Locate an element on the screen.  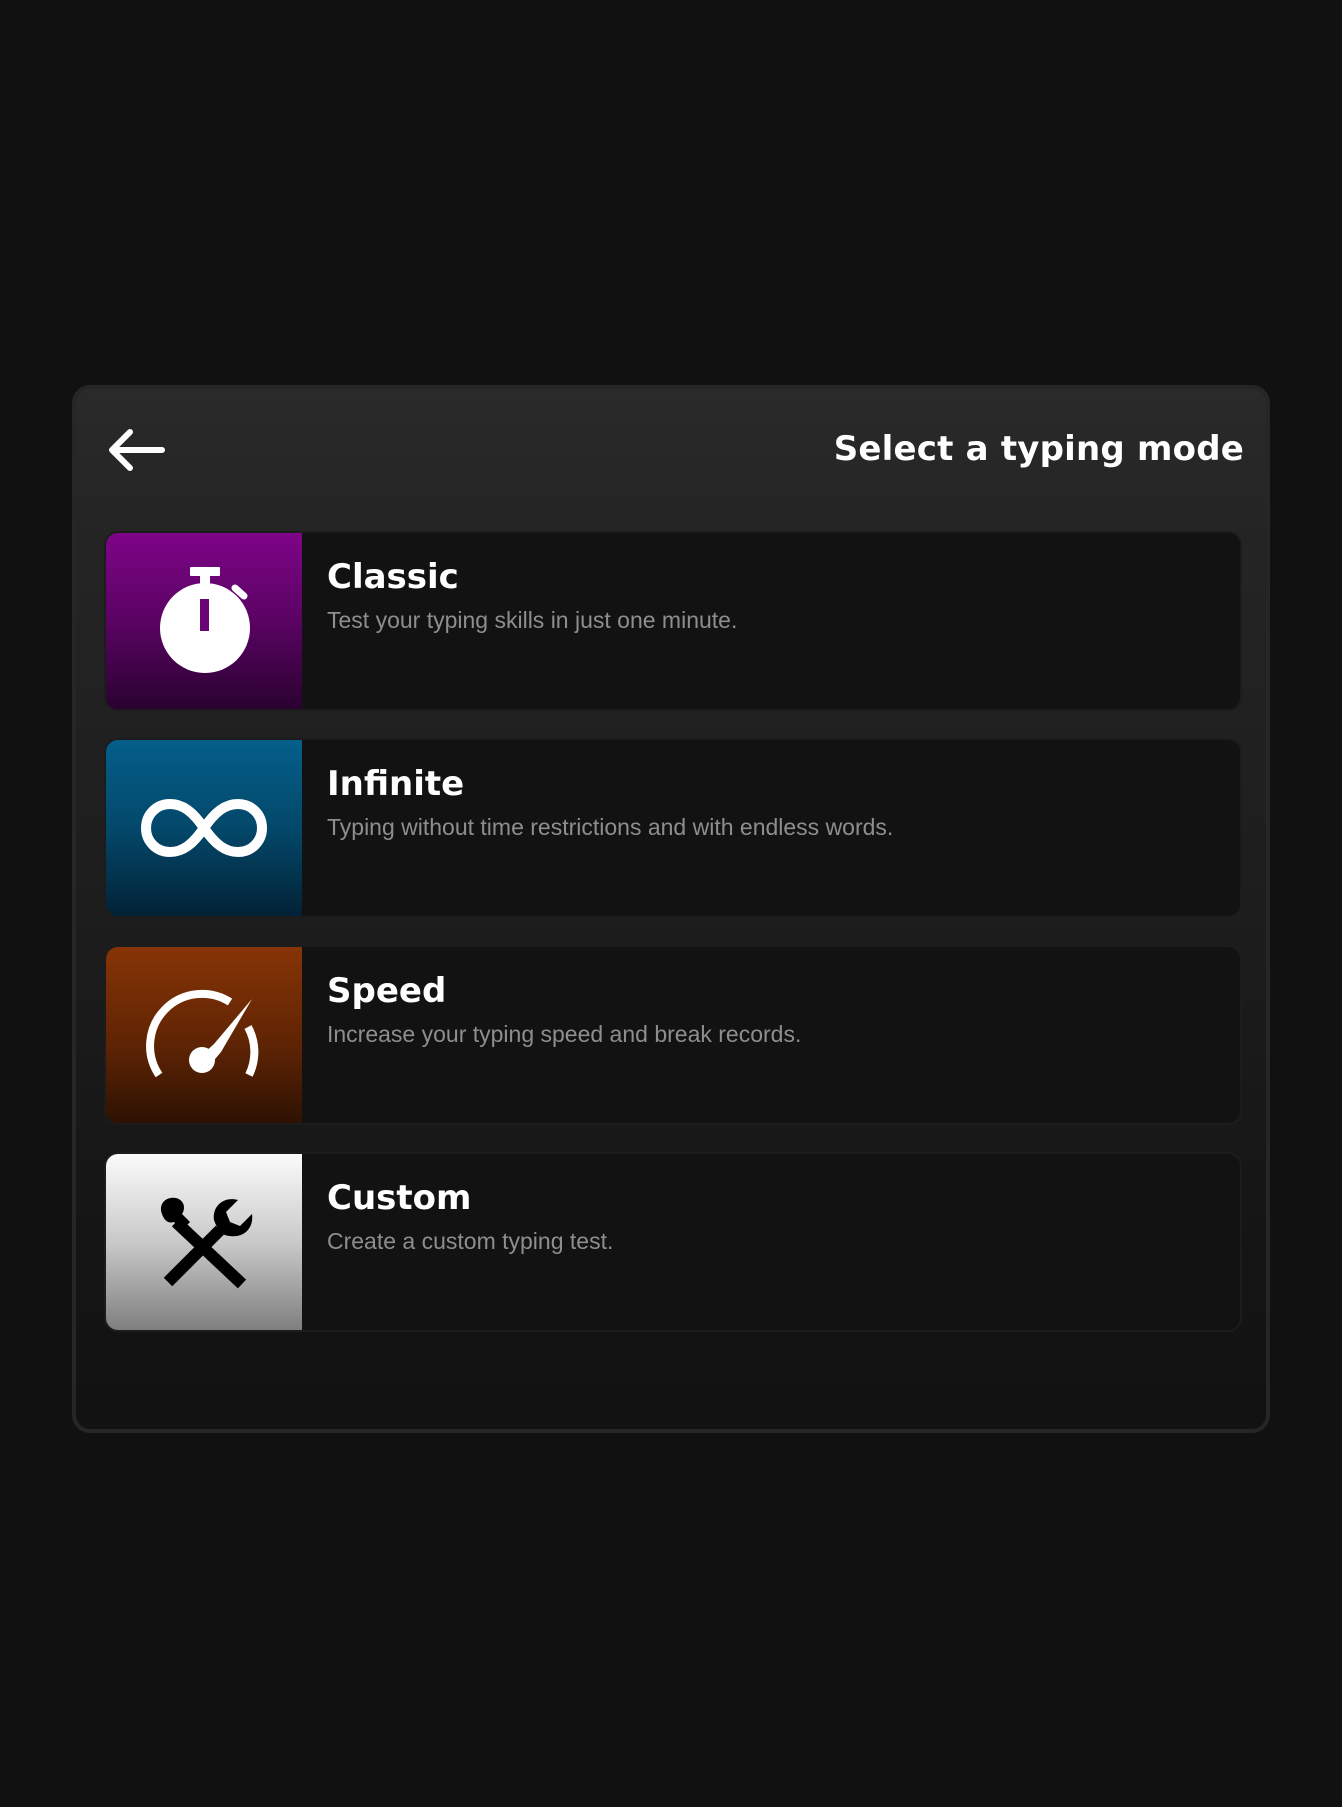
mode-icon-box-classic is located at coordinates (204, 621).